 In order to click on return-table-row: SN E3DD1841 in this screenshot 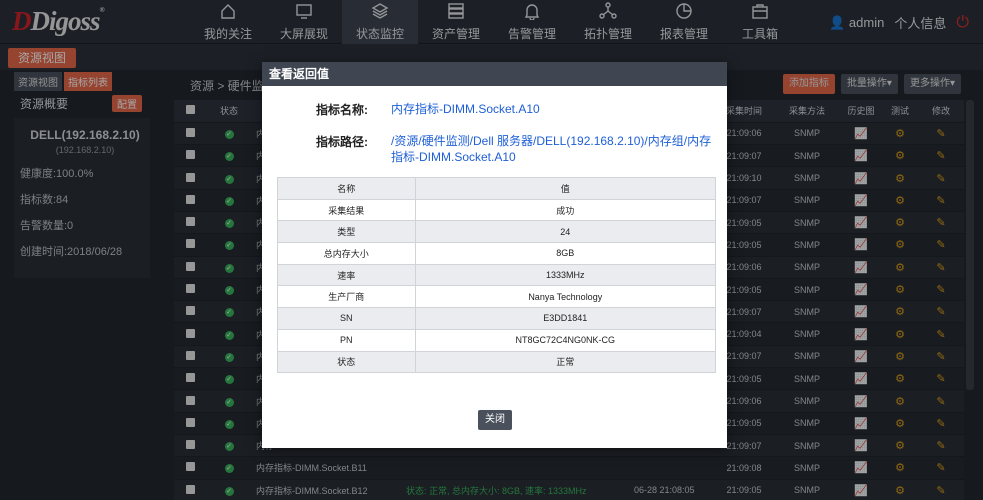, I will do `click(497, 318)`.